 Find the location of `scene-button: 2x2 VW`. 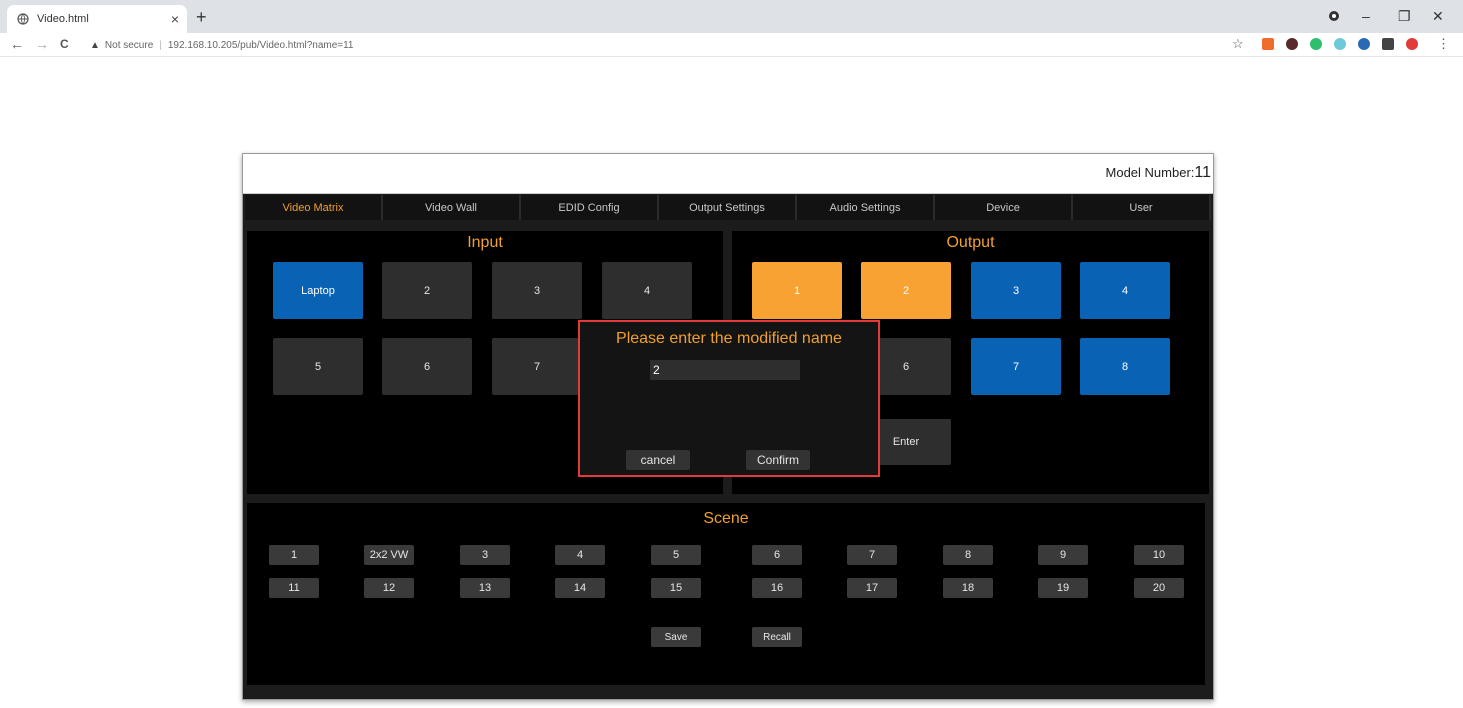

scene-button: 2x2 VW is located at coordinates (389, 555).